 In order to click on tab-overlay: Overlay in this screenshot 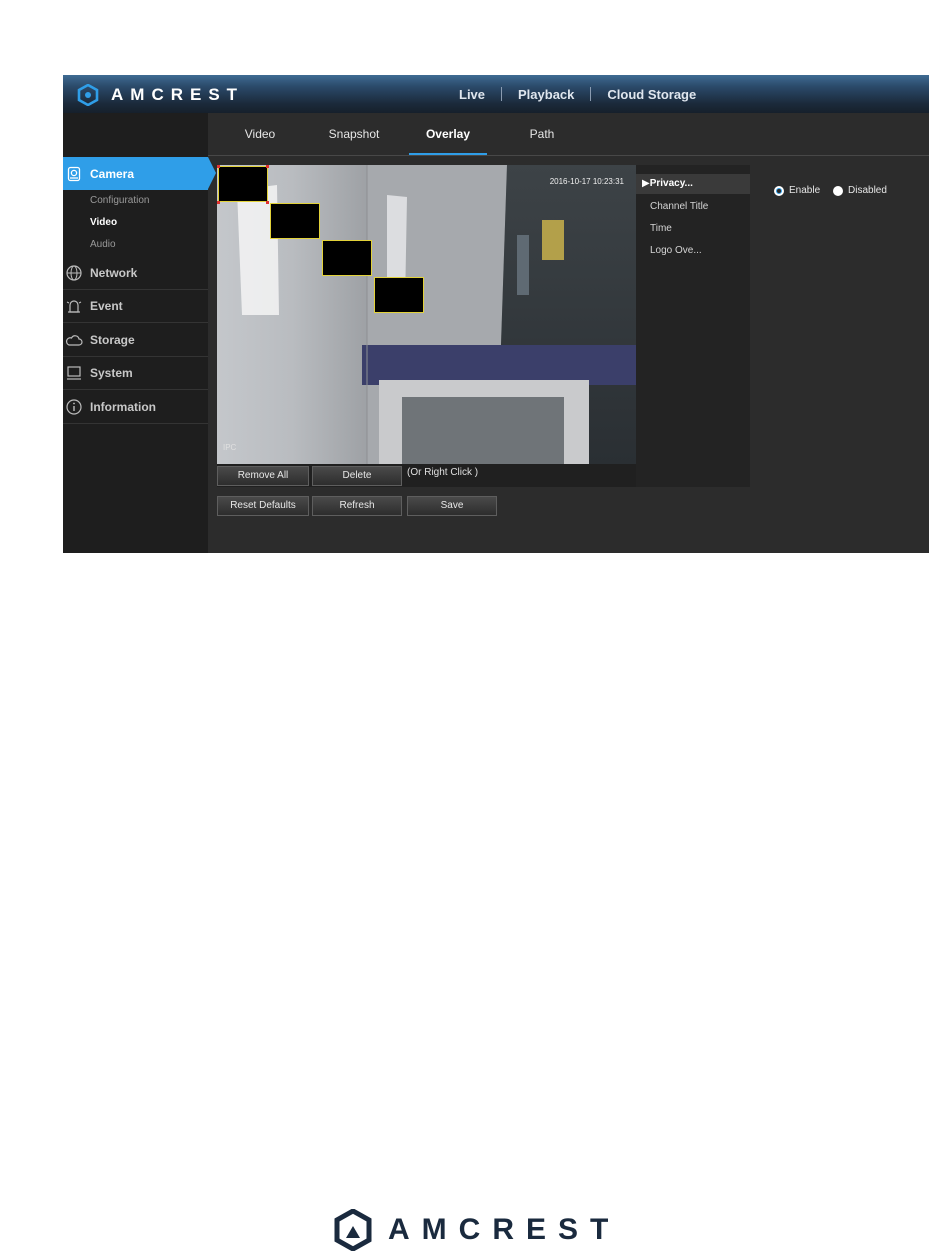, I will do `click(448, 134)`.